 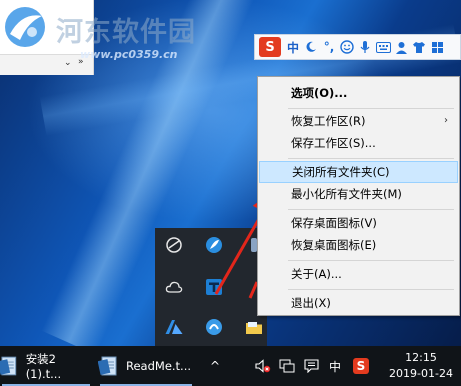 I want to click on clock-date: 2019-01-24, so click(x=421, y=373).